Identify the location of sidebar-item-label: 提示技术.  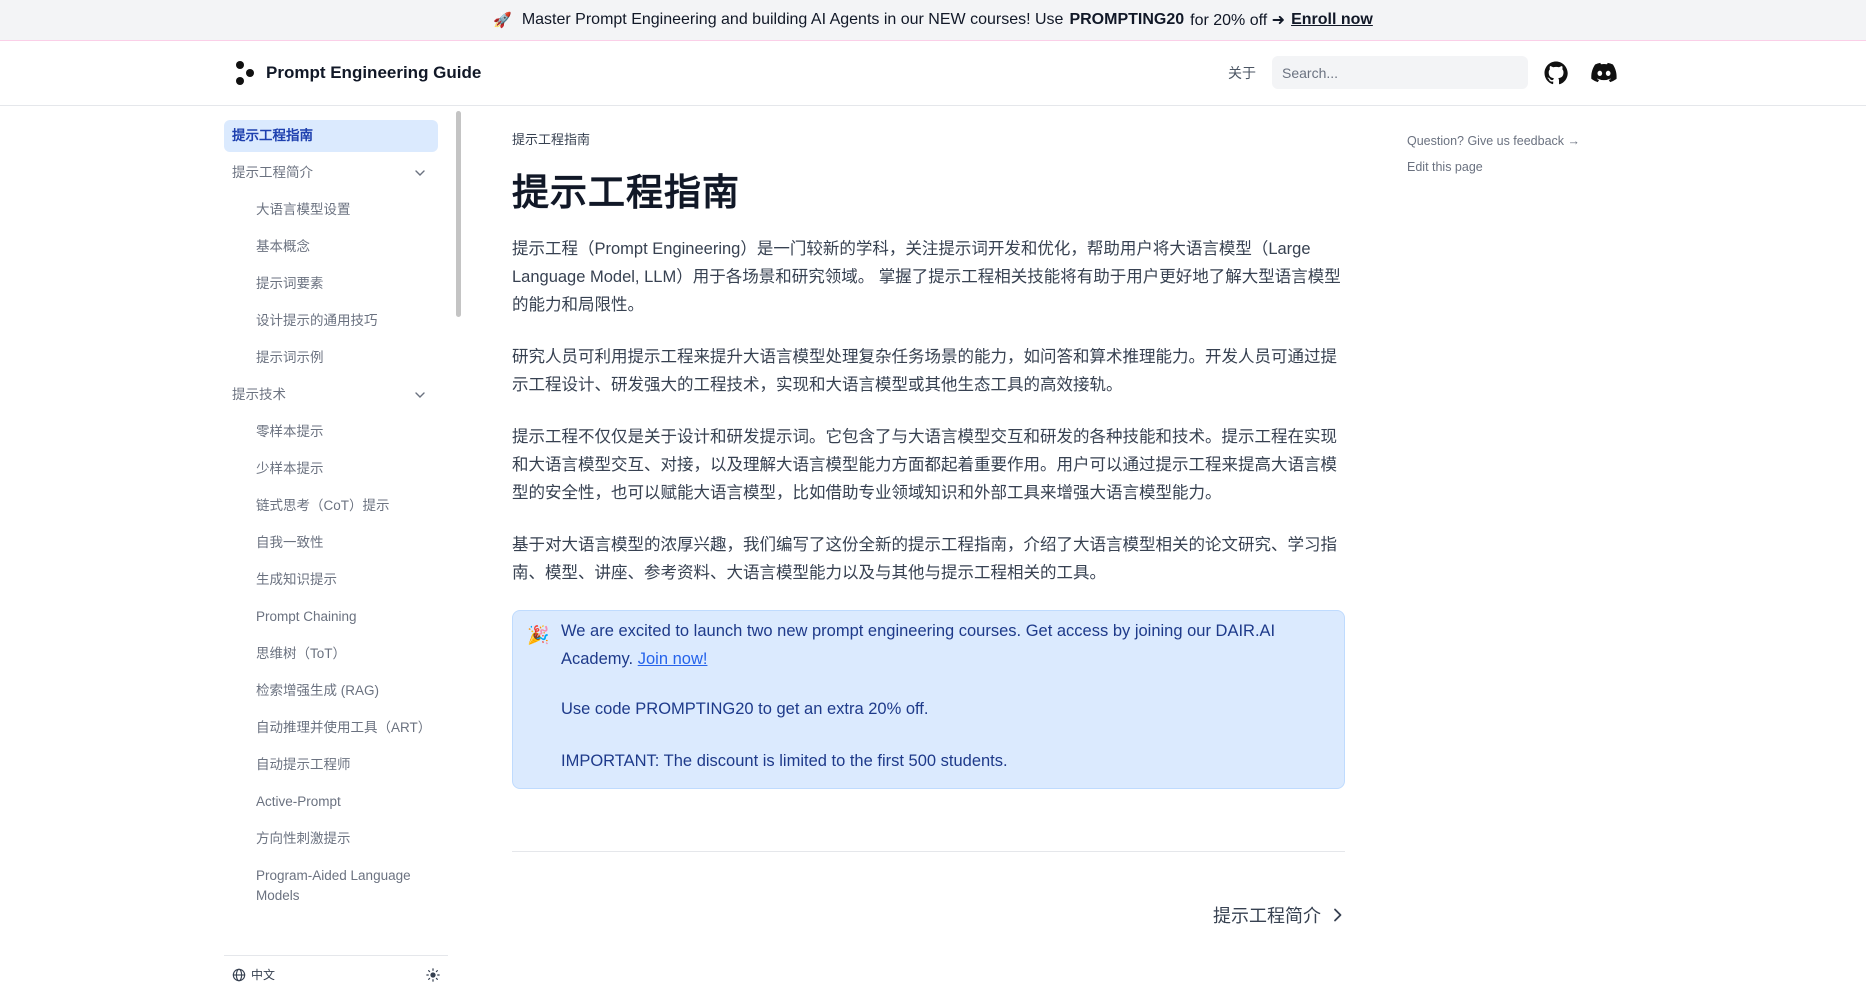
(259, 394).